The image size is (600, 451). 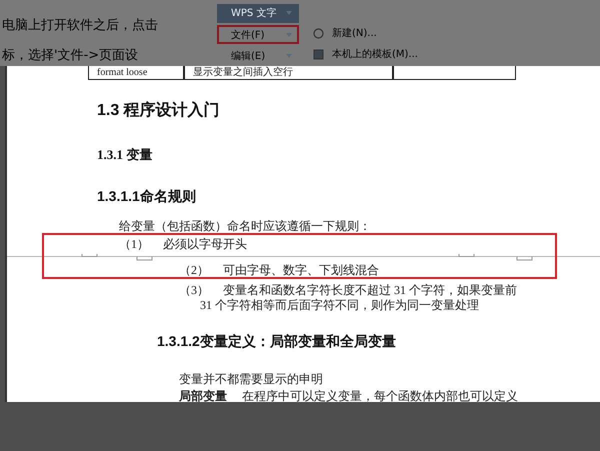 I want to click on list-number: （2）, so click(x=194, y=270).